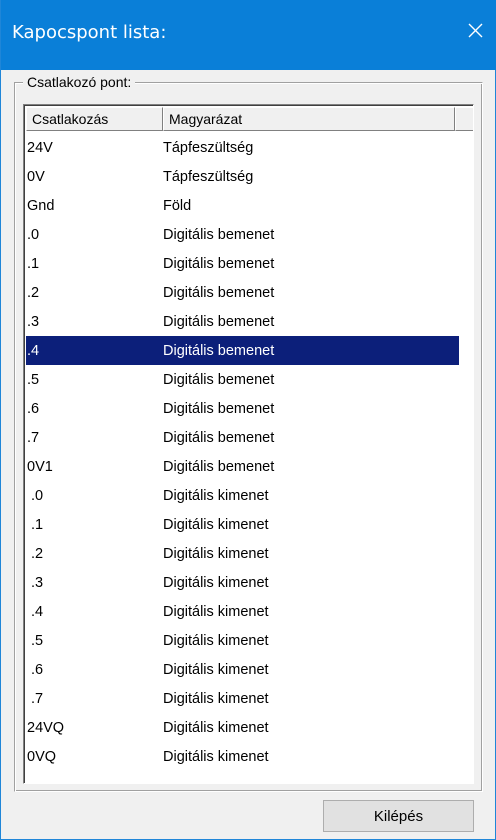  What do you see at coordinates (177, 205) in the screenshot?
I see `cell-description: Föld` at bounding box center [177, 205].